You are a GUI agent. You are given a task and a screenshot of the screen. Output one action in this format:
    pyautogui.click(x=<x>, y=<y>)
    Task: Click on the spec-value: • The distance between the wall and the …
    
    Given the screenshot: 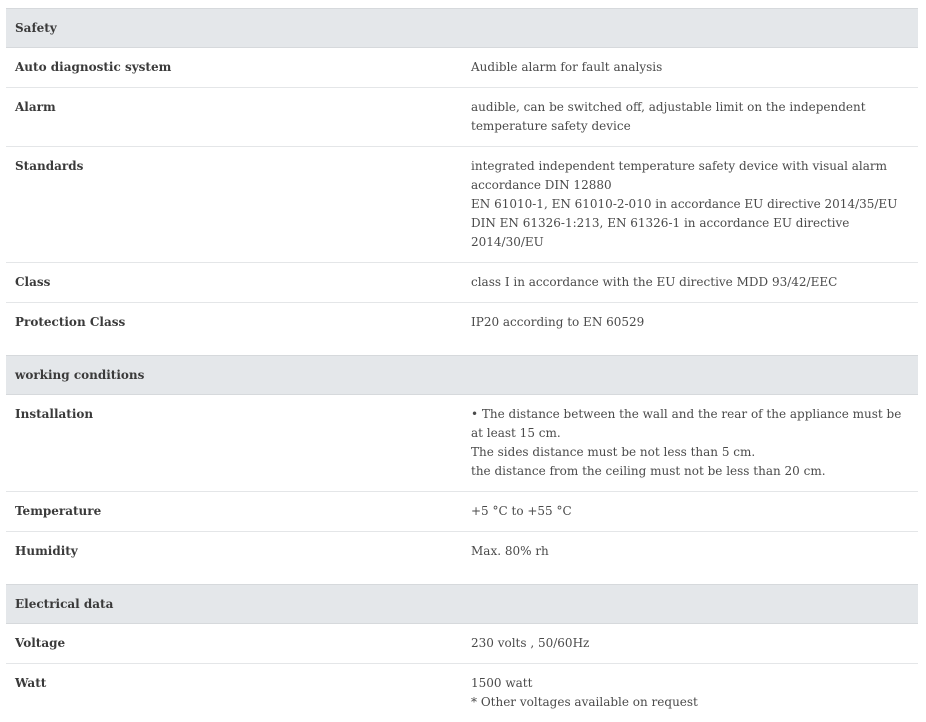 What is the action you would take?
    pyautogui.click(x=690, y=443)
    